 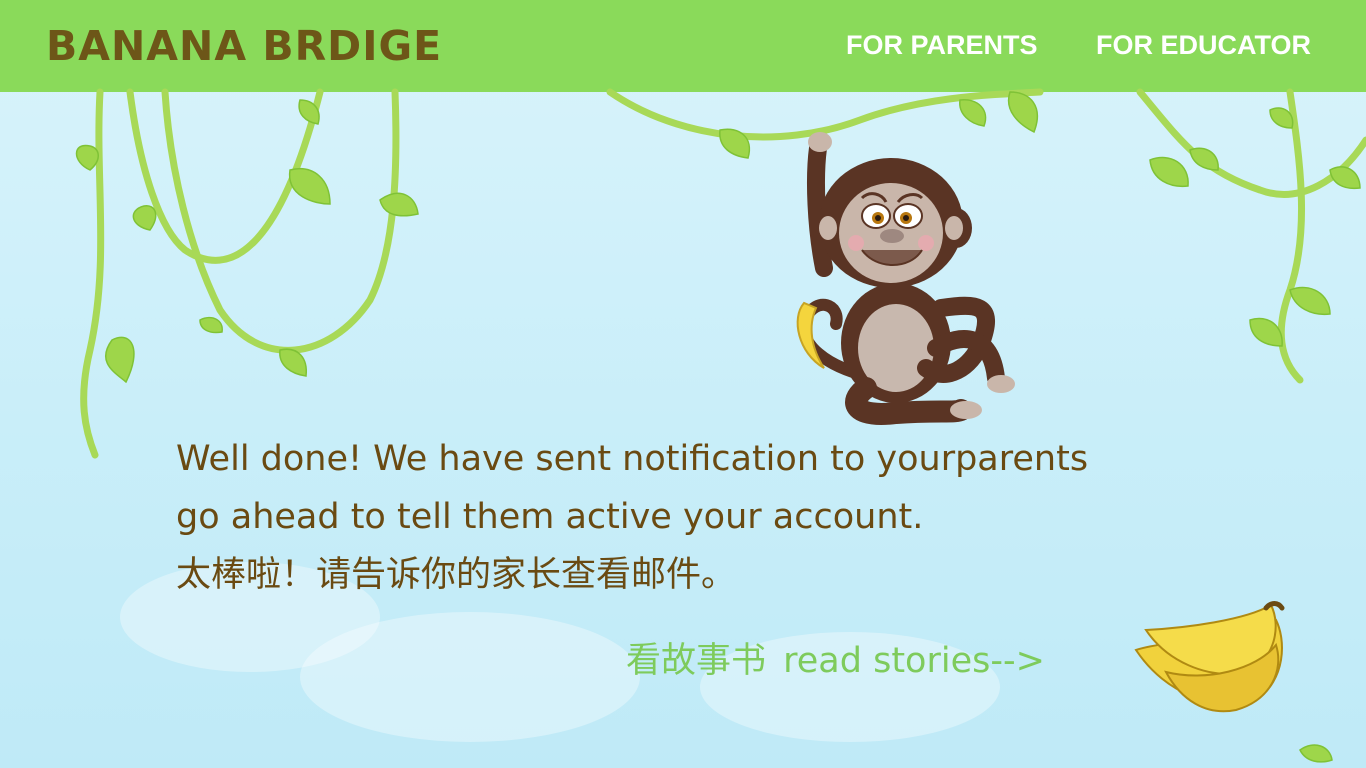 What do you see at coordinates (244, 46) in the screenshot?
I see `site-logo: BANANA BRDIGE` at bounding box center [244, 46].